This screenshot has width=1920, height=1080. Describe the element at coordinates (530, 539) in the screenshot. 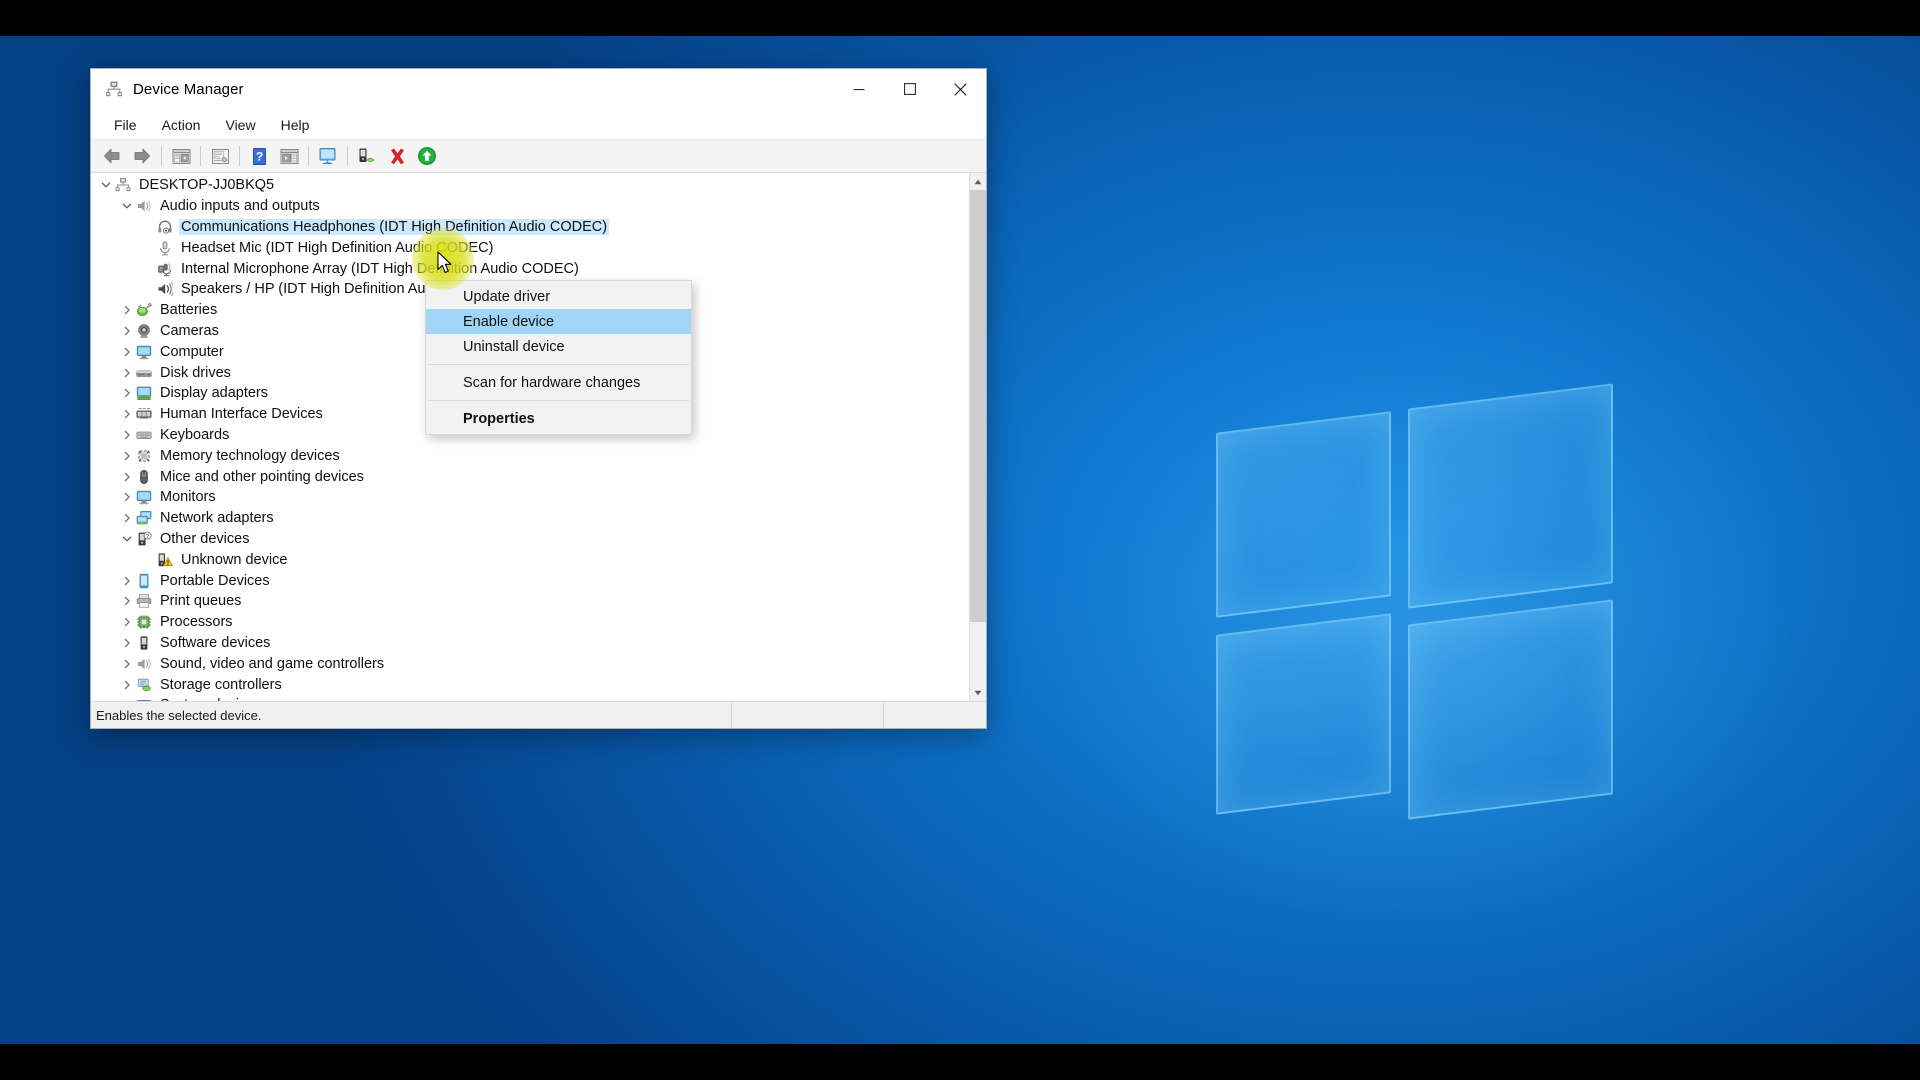

I see `tree-node: ? Other devices` at that location.